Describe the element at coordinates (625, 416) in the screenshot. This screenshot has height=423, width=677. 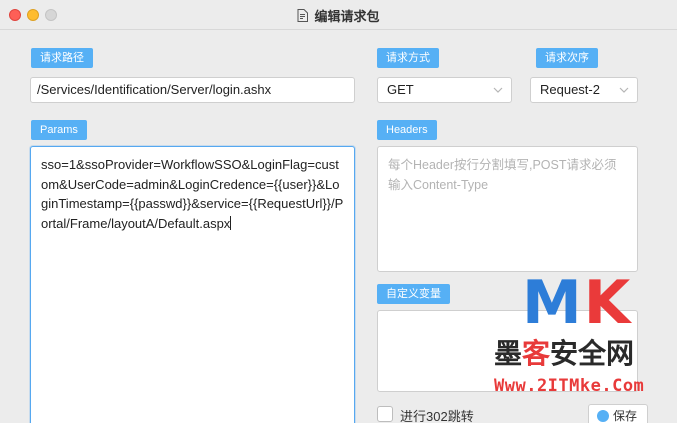
I see `save-button-label: 保存` at that location.